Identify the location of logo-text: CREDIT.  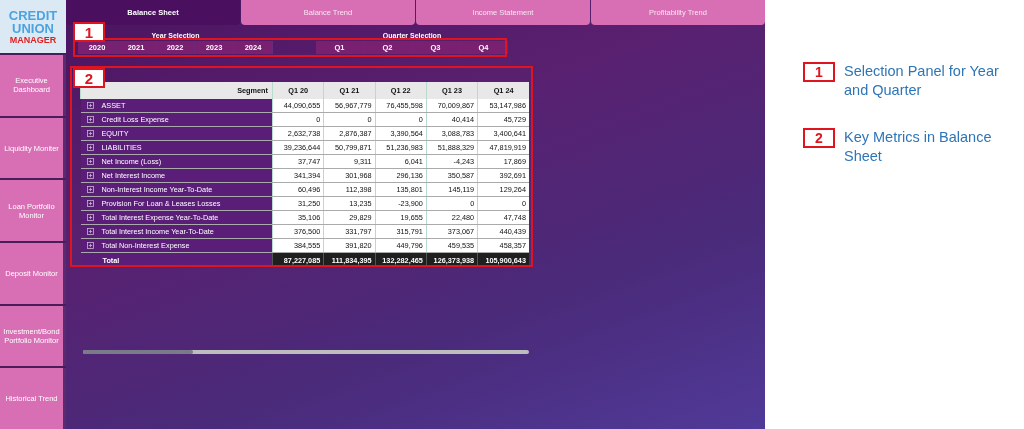
(33, 15).